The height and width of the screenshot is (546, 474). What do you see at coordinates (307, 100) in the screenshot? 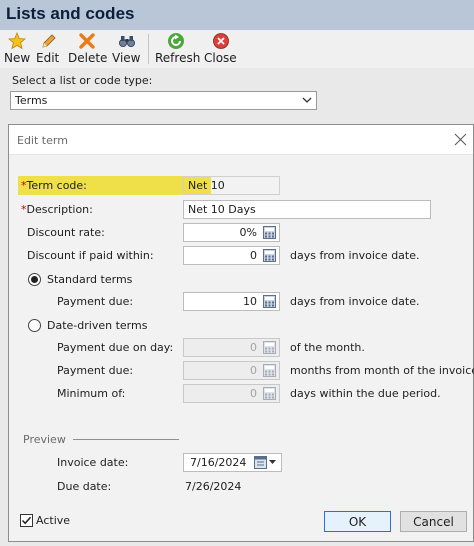
I see `chevron-down-icon` at bounding box center [307, 100].